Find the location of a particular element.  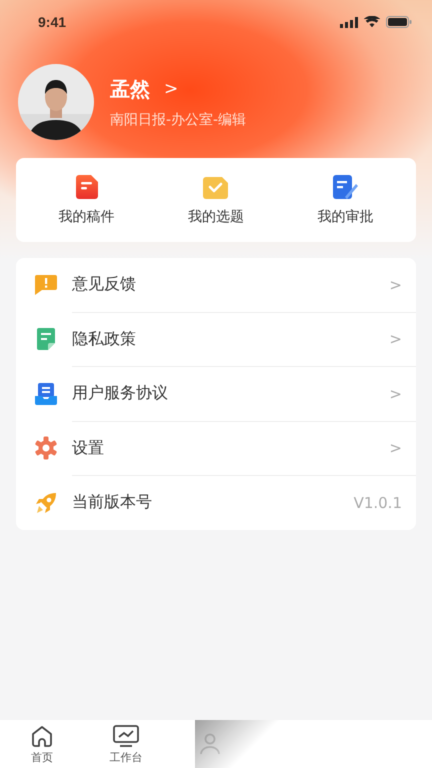

wifi-icon is located at coordinates (372, 22).